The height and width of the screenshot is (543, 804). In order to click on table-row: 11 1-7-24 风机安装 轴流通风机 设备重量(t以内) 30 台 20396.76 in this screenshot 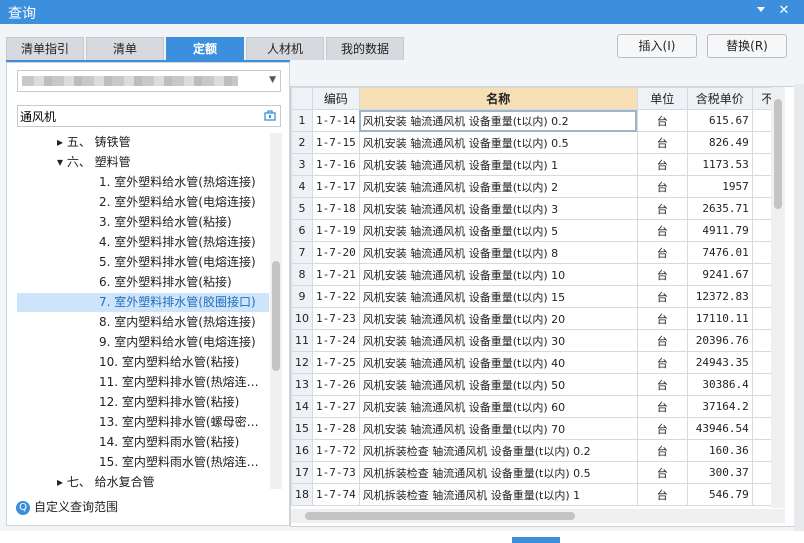, I will do `click(537, 340)`.